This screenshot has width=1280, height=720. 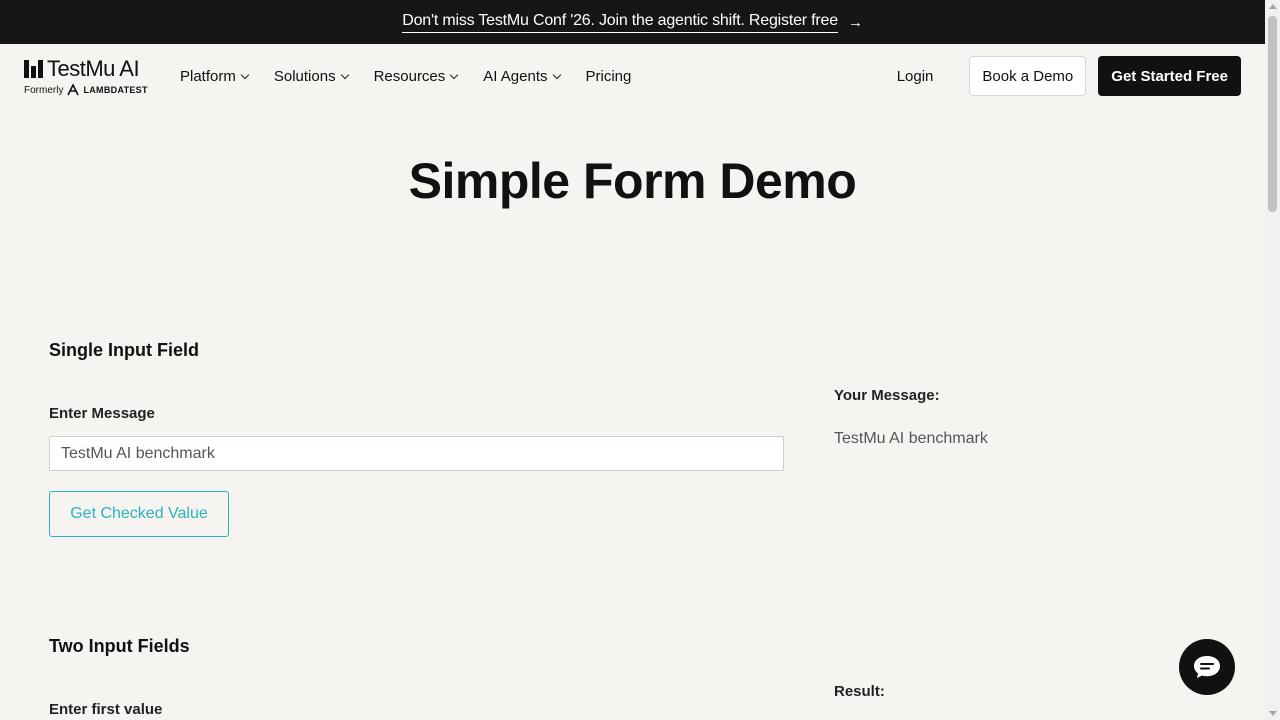 What do you see at coordinates (44, 90) in the screenshot?
I see `logo-formerly: Formerly` at bounding box center [44, 90].